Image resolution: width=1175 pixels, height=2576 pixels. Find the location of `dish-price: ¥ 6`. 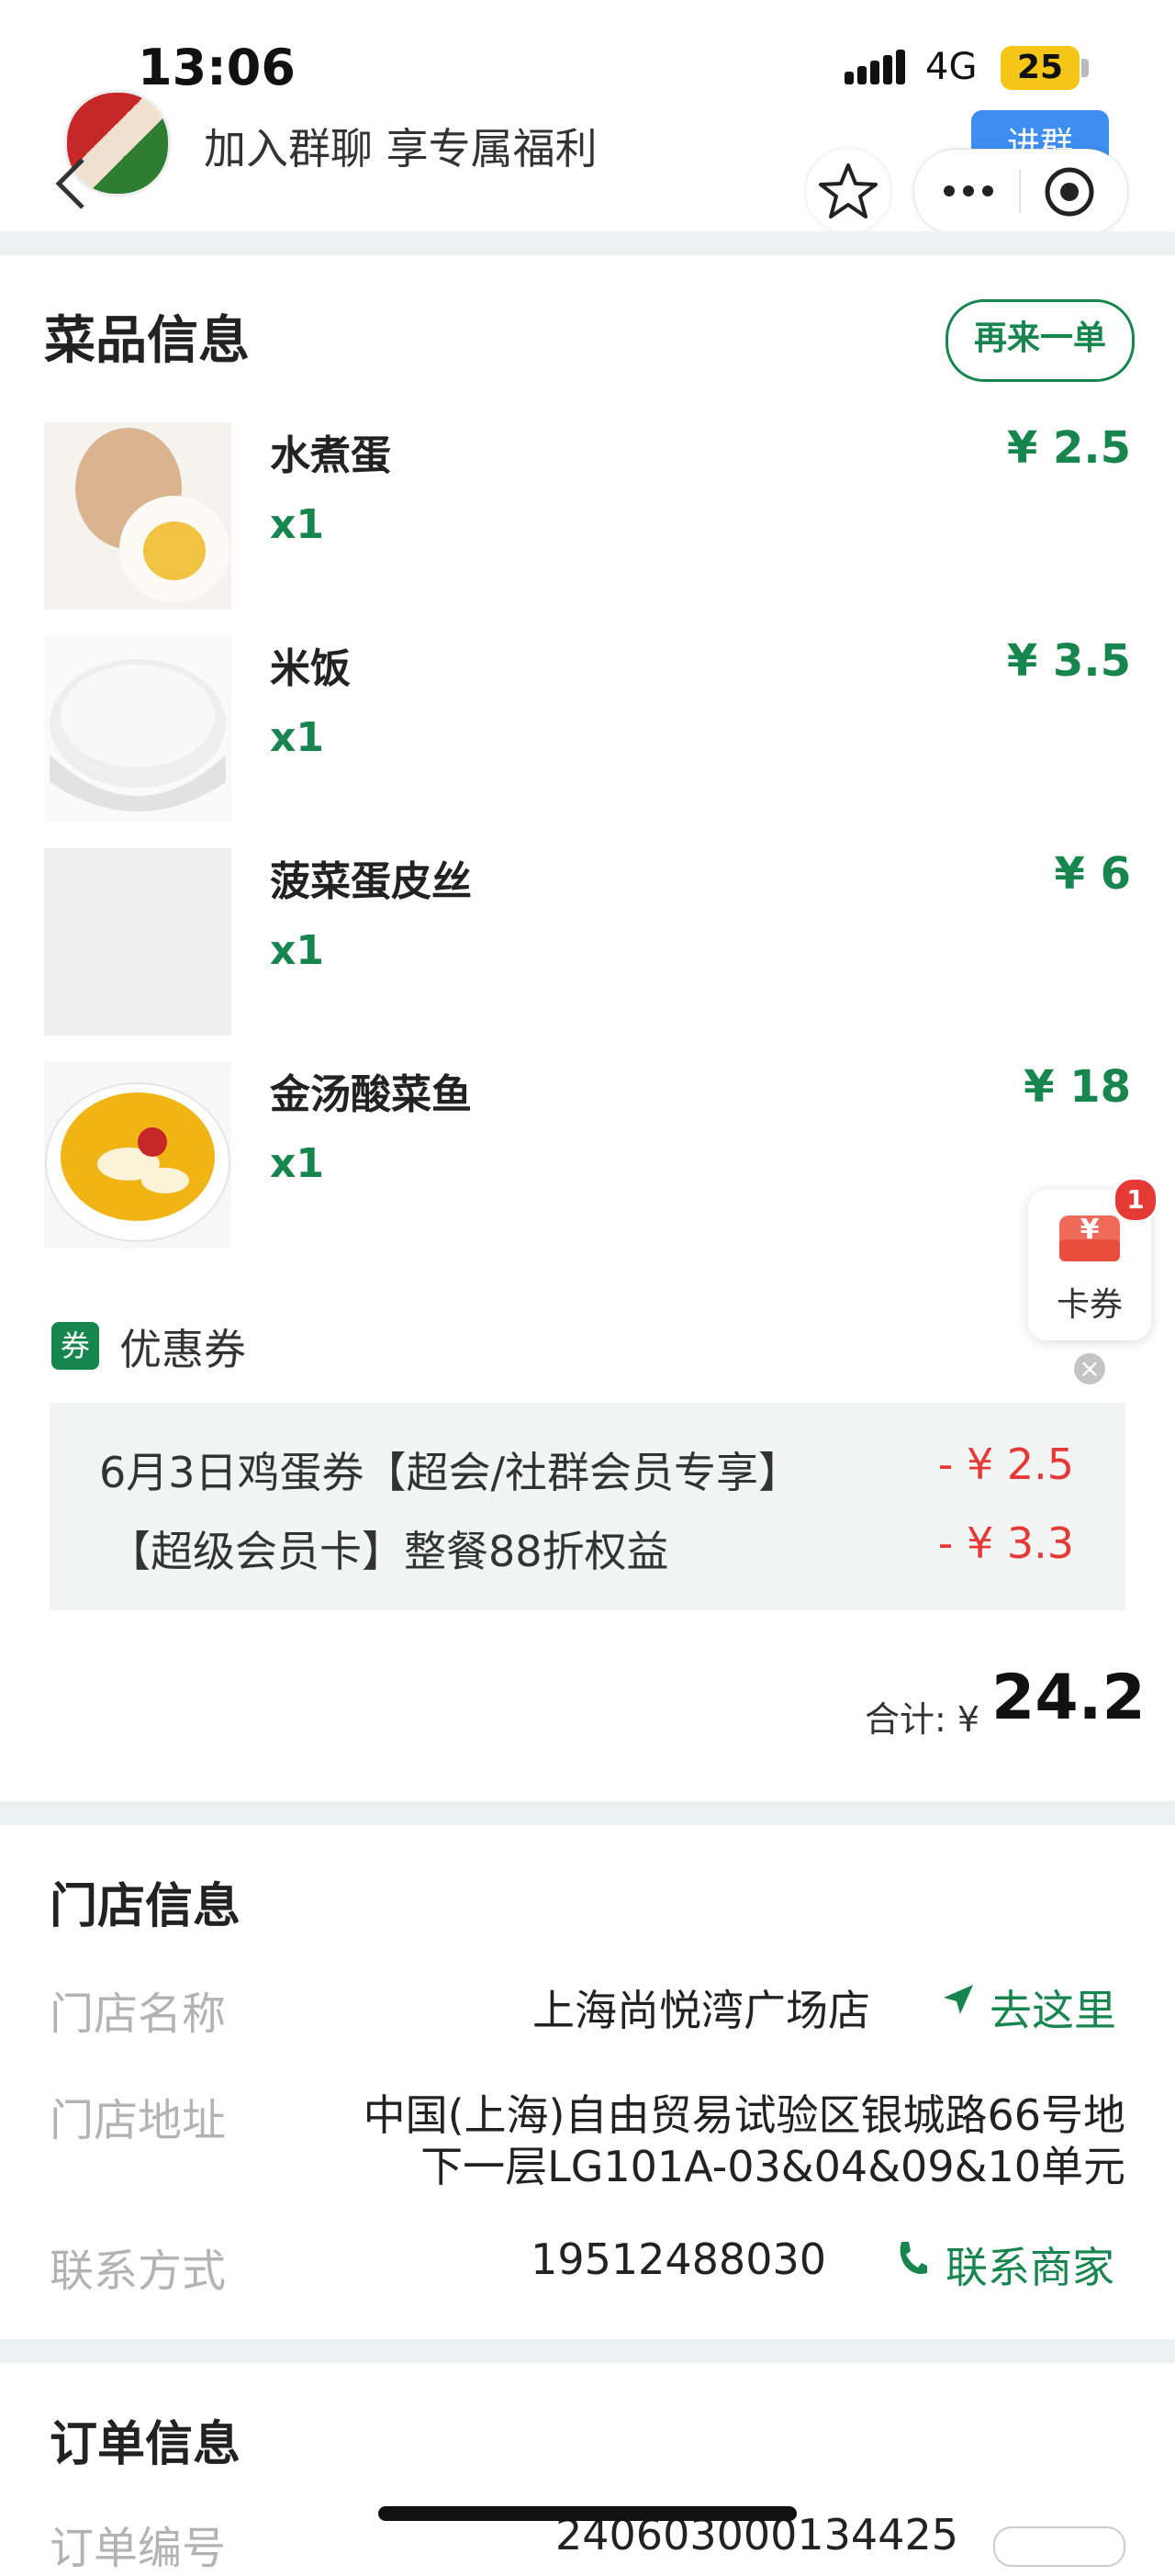

dish-price: ¥ 6 is located at coordinates (1092, 874).